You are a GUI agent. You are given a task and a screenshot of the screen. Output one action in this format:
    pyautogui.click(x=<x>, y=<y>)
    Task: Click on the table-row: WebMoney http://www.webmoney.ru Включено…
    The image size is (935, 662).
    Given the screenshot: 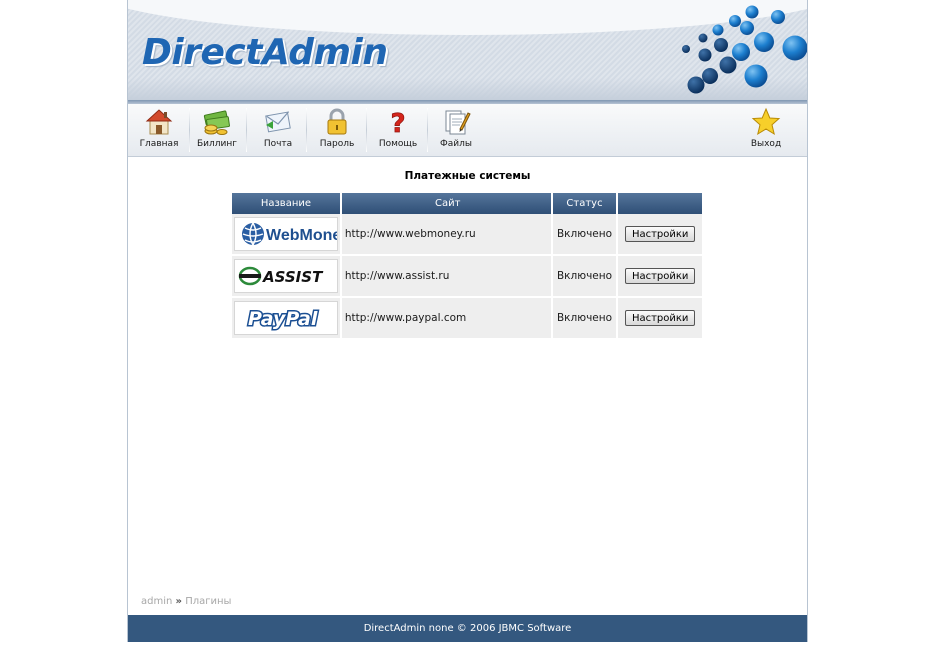 What is the action you would take?
    pyautogui.click(x=467, y=235)
    